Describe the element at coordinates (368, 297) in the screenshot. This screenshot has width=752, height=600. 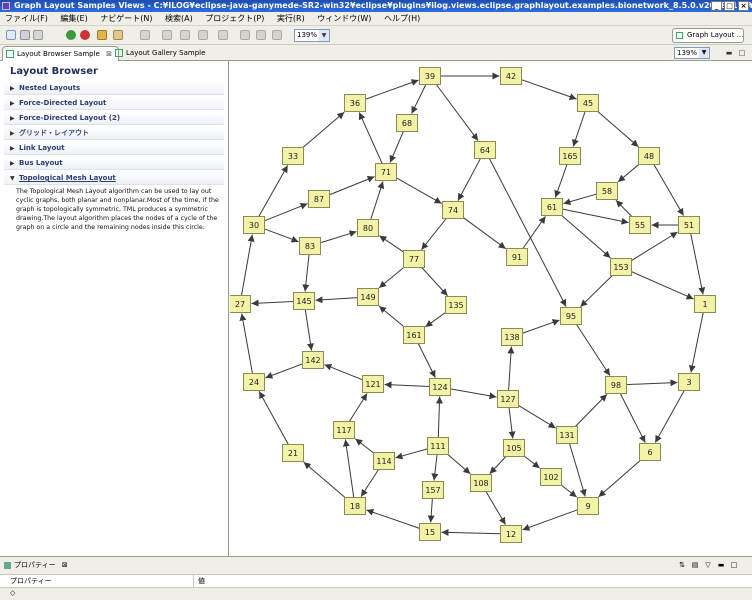
I see `graph-node-149: 149` at that location.